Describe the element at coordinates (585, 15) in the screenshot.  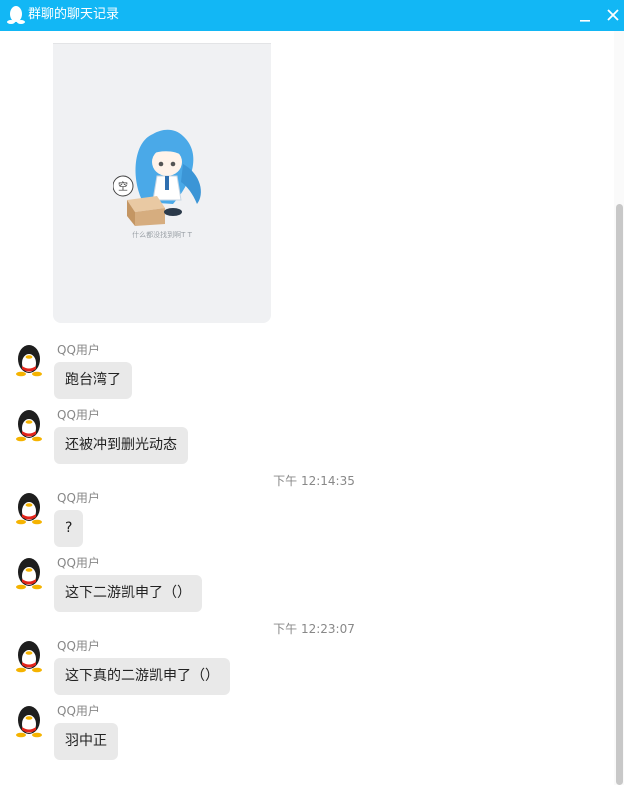
I see `minimize-icon` at that location.